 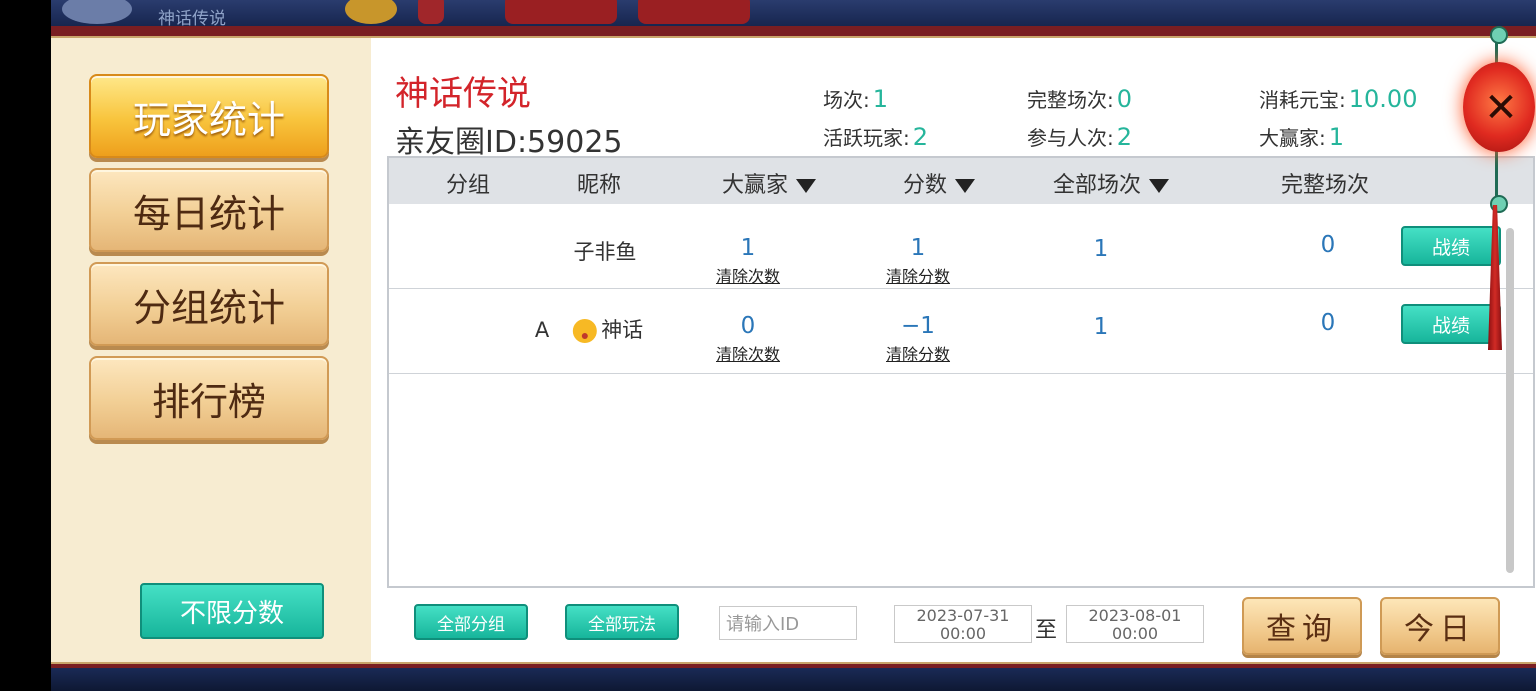 What do you see at coordinates (1135, 624) in the screenshot?
I see `end-date-field: 2023-08-01 00:00` at bounding box center [1135, 624].